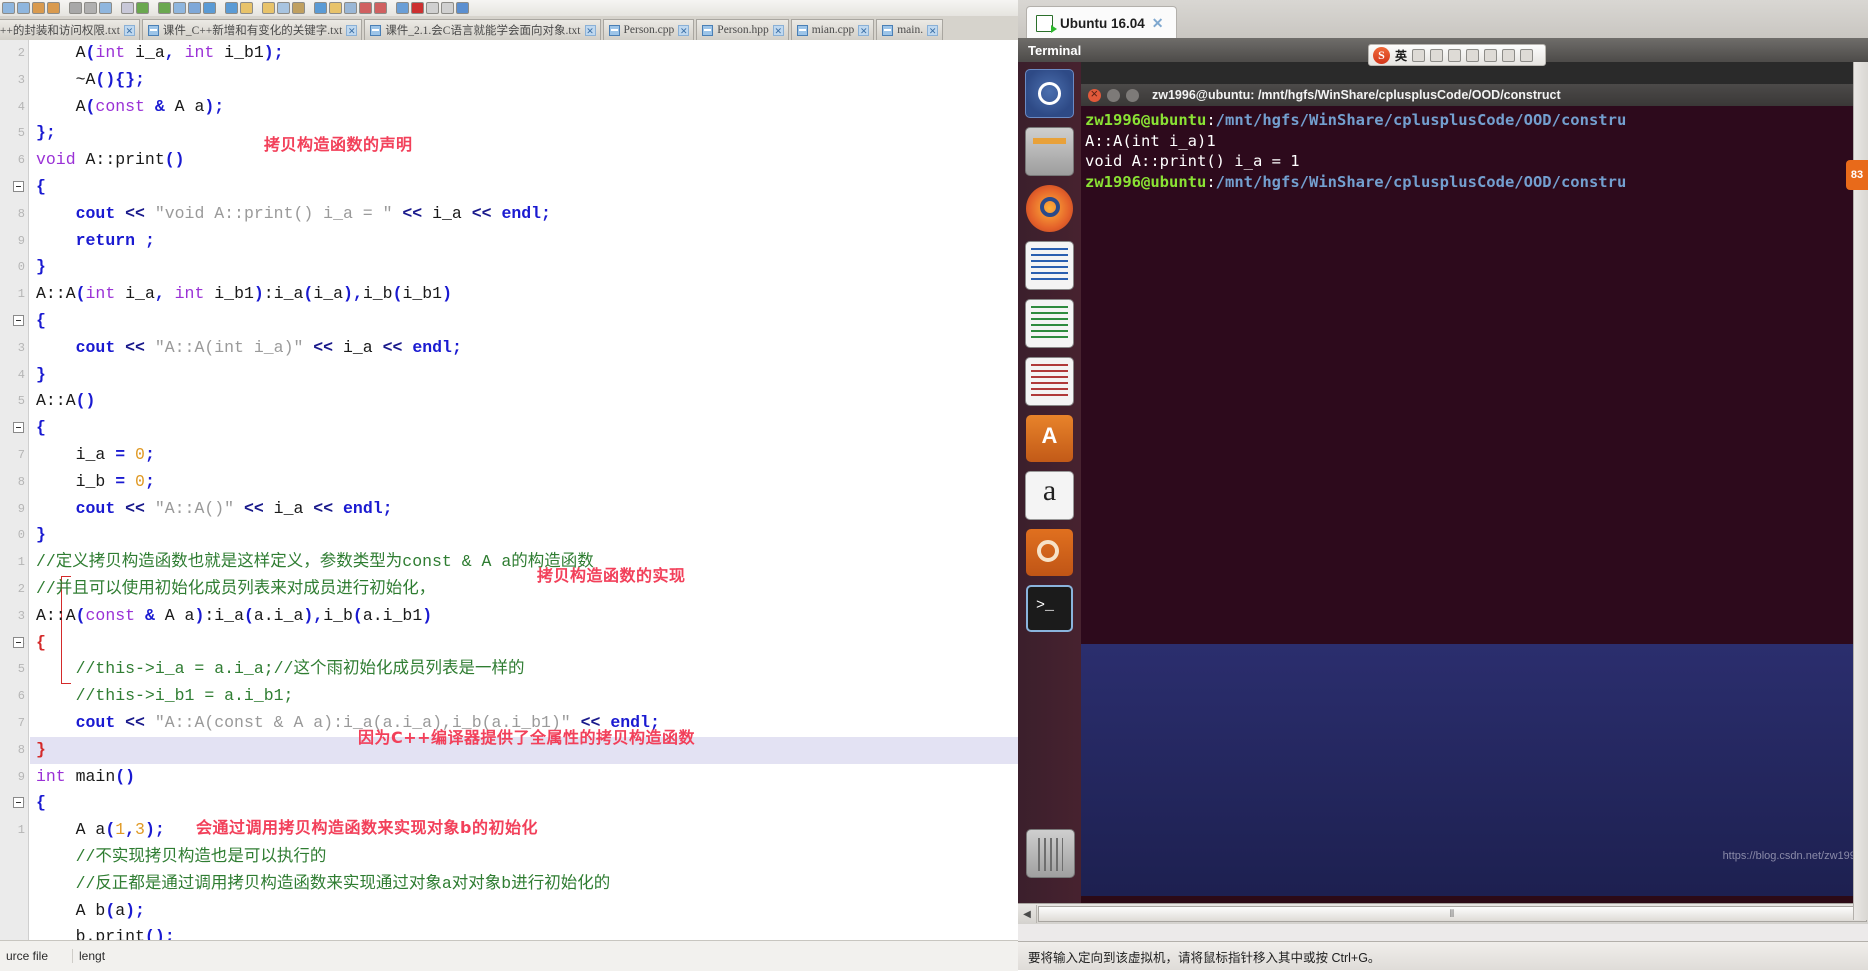 This screenshot has width=1868, height=971. I want to click on lock-icon, so click(231, 8).